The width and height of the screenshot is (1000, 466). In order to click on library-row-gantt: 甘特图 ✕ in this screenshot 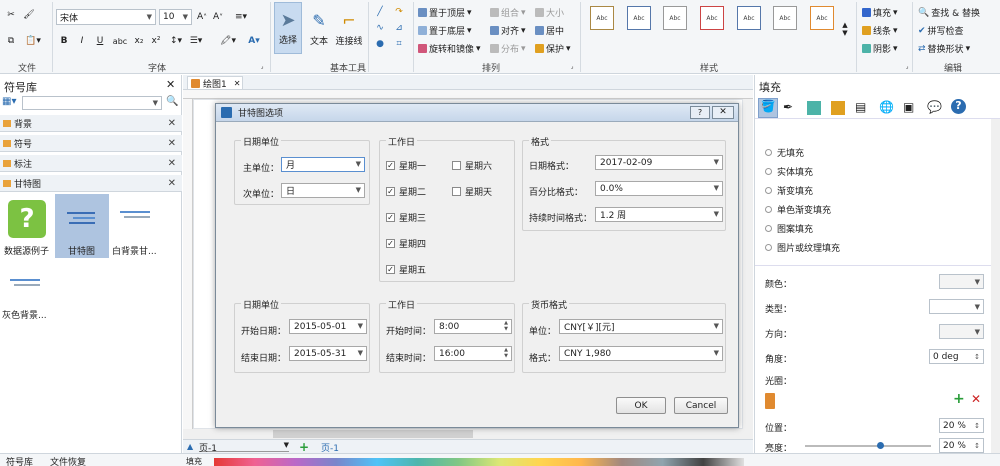, I will do `click(91, 183)`.